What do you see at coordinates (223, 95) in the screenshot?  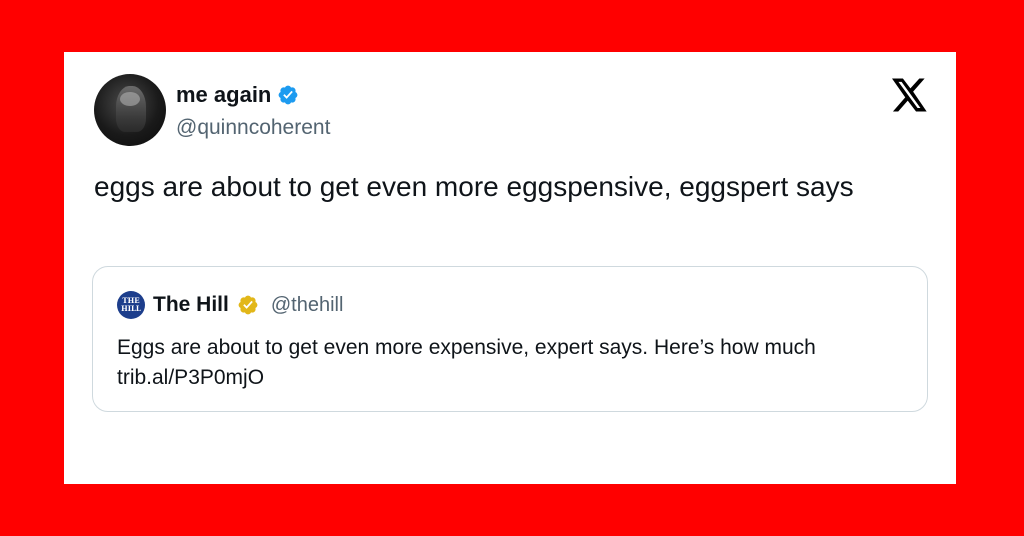 I see `author-name: me again` at bounding box center [223, 95].